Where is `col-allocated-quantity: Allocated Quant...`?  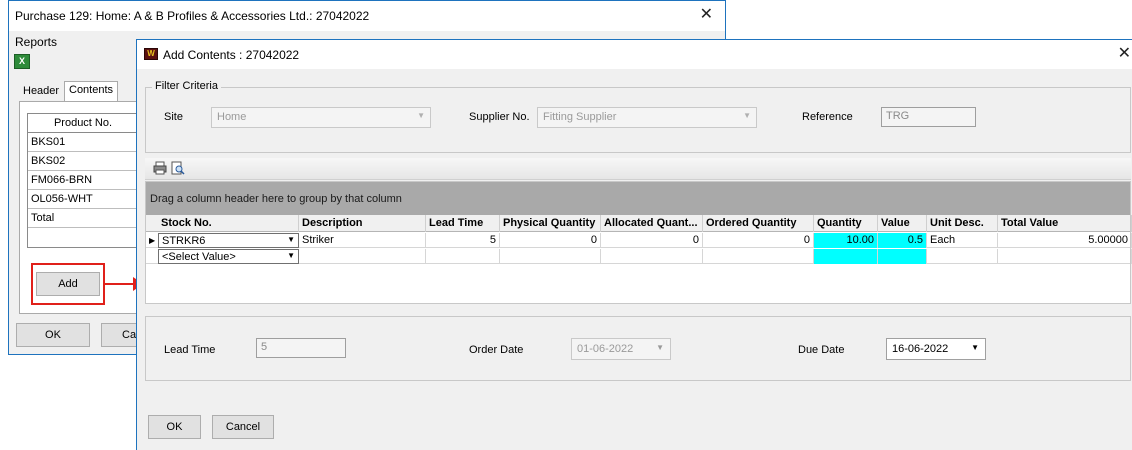 col-allocated-quantity: Allocated Quant... is located at coordinates (652, 223).